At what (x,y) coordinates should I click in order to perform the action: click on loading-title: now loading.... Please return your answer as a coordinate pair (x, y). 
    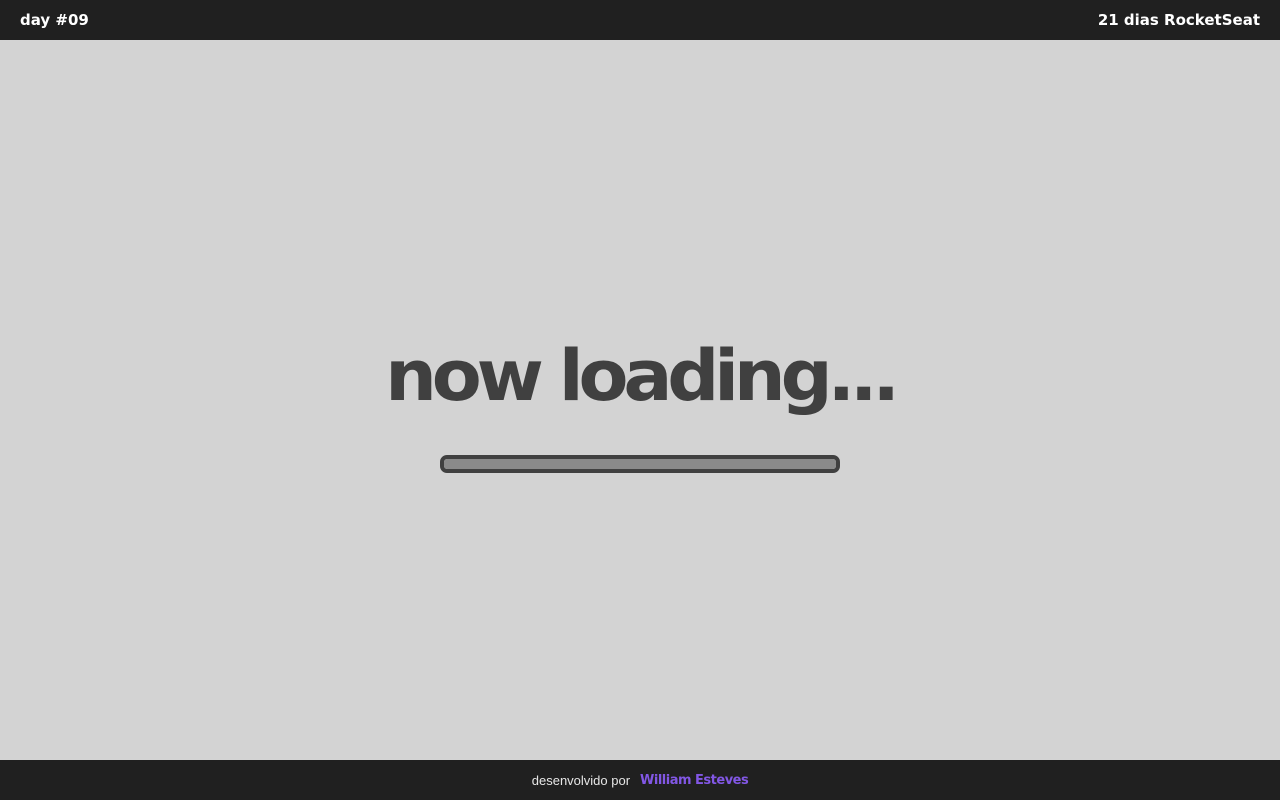
    Looking at the image, I should click on (642, 376).